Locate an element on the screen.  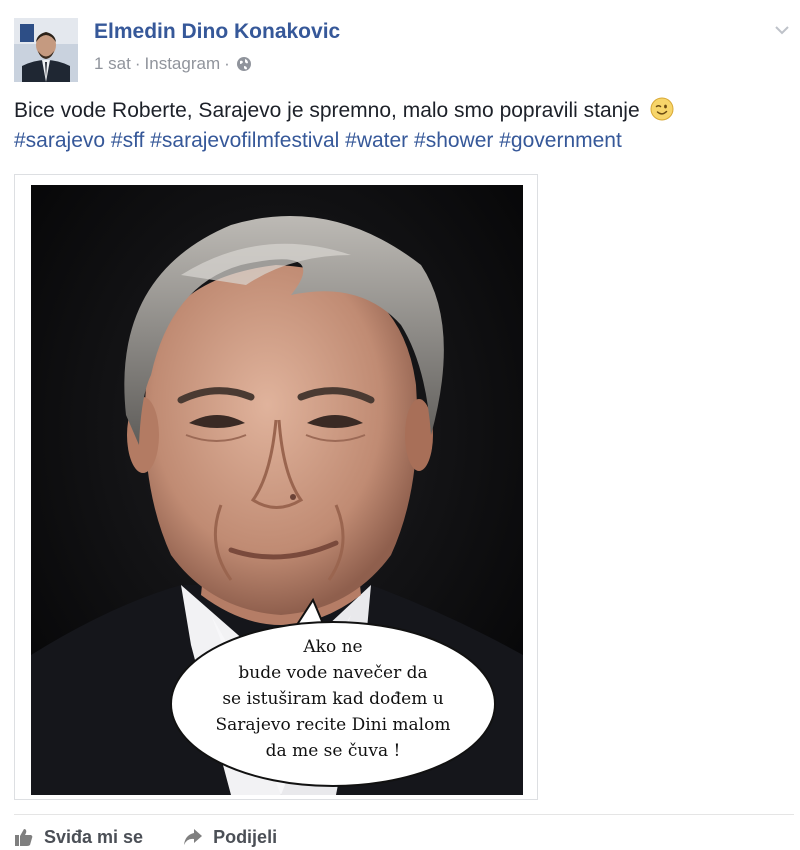
hashtag: #water is located at coordinates (376, 140).